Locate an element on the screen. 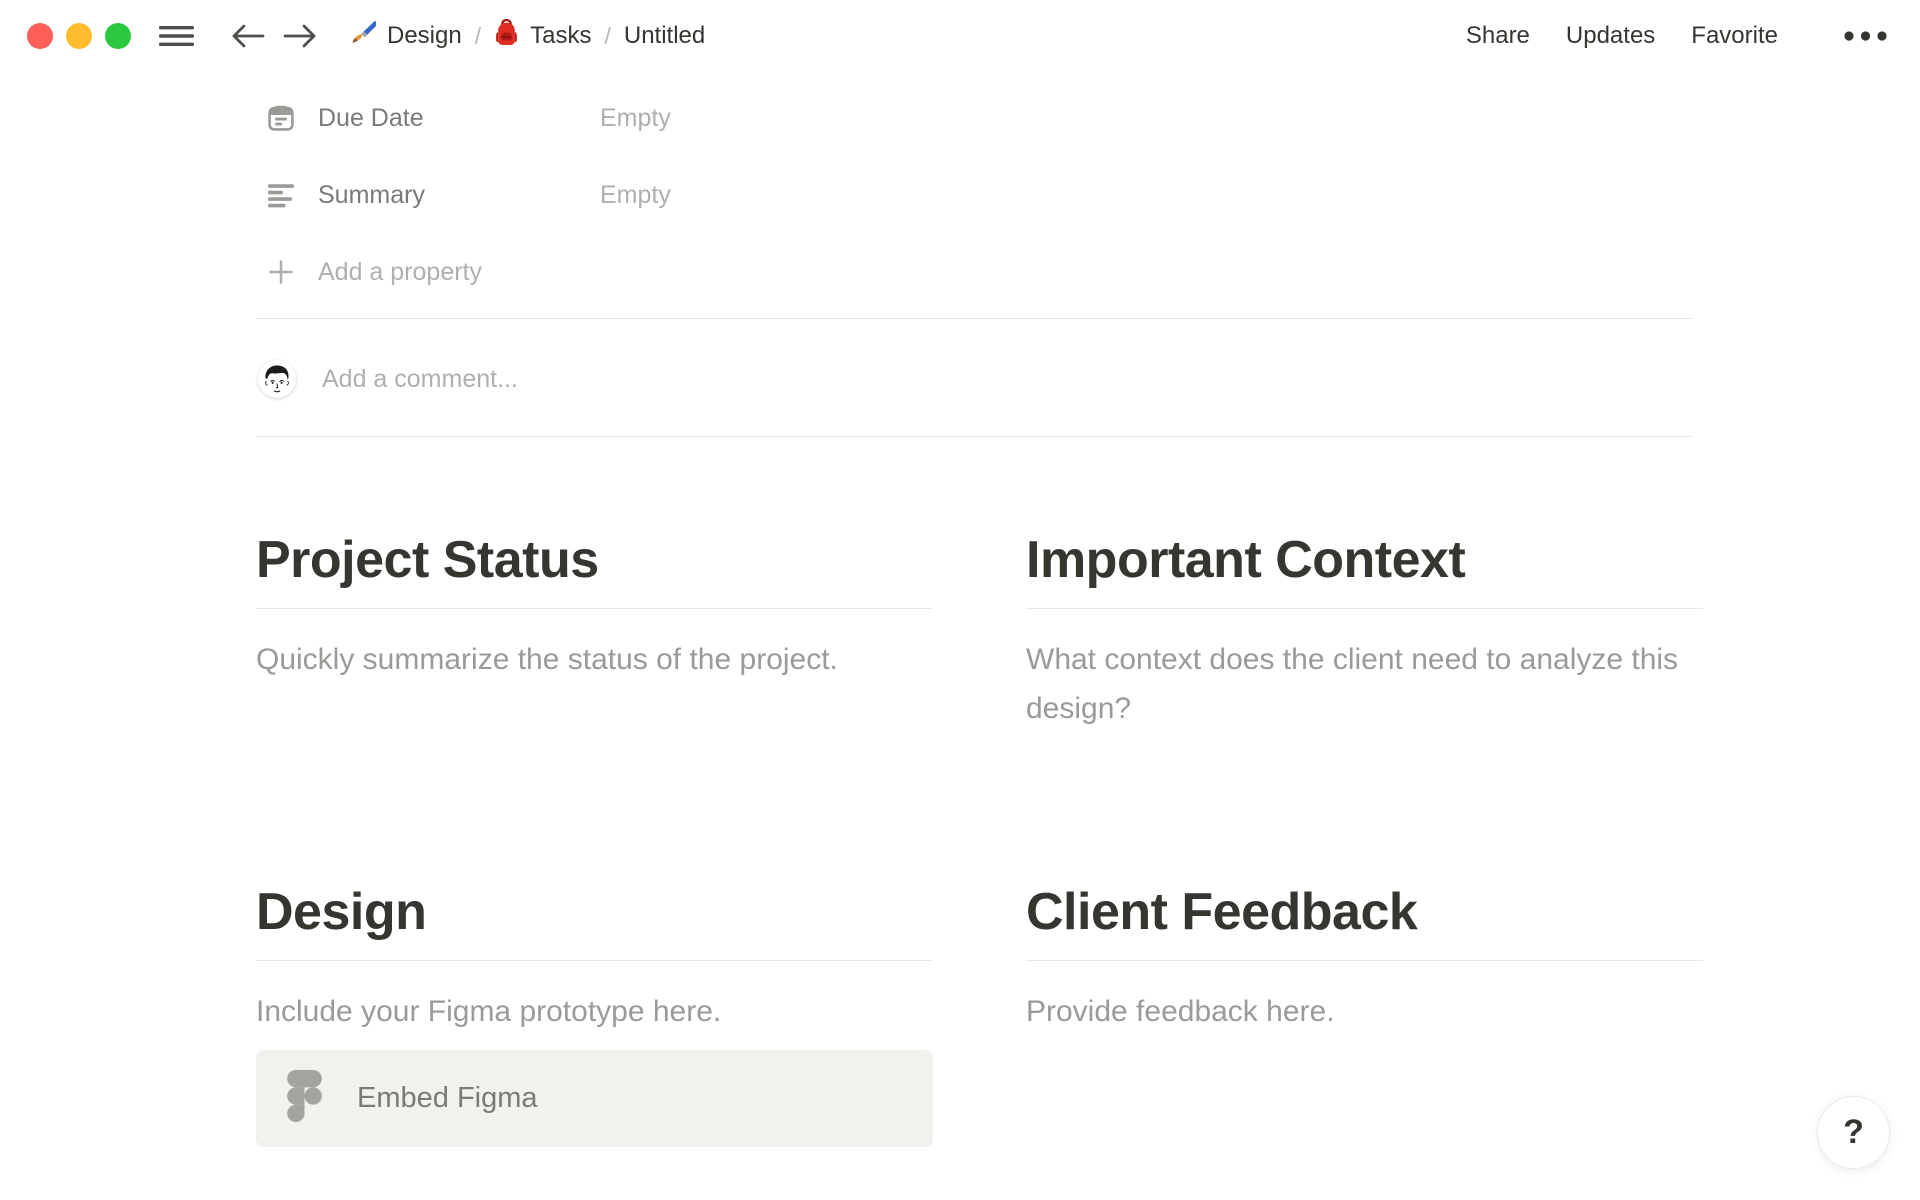  sidebar-menu-icon is located at coordinates (177, 36).